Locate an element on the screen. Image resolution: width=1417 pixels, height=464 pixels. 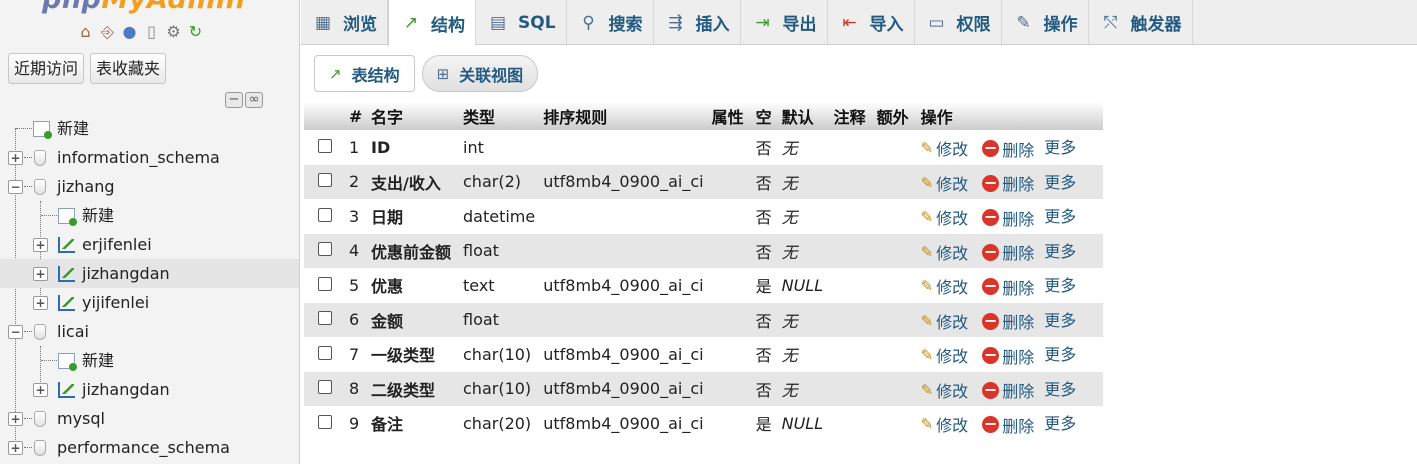
tree-item-jizhang-new-table: 新建 is located at coordinates (149, 215).